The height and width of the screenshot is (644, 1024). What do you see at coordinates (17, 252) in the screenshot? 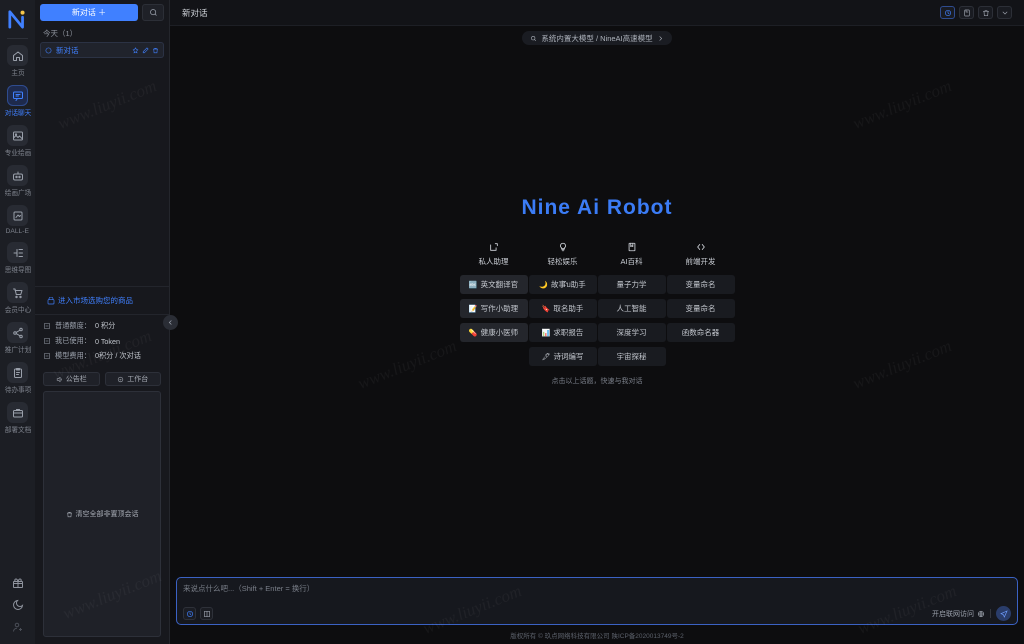
I see `mindmap-icon` at bounding box center [17, 252].